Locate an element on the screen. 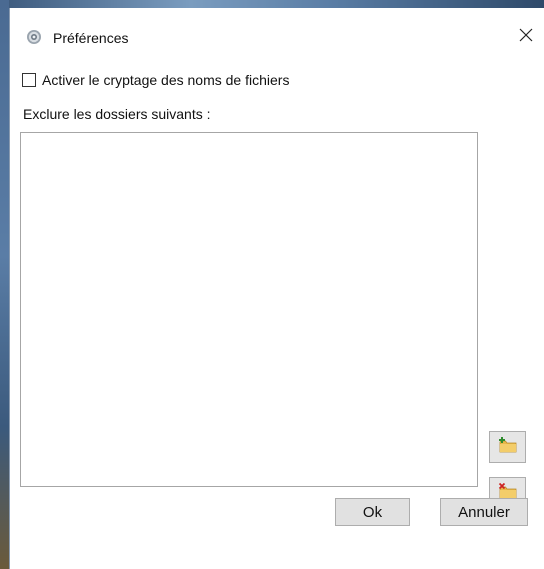 This screenshot has width=544, height=569. encrypt-filenames-option: Activer le cryptage des noms de fichiers is located at coordinates (155, 80).